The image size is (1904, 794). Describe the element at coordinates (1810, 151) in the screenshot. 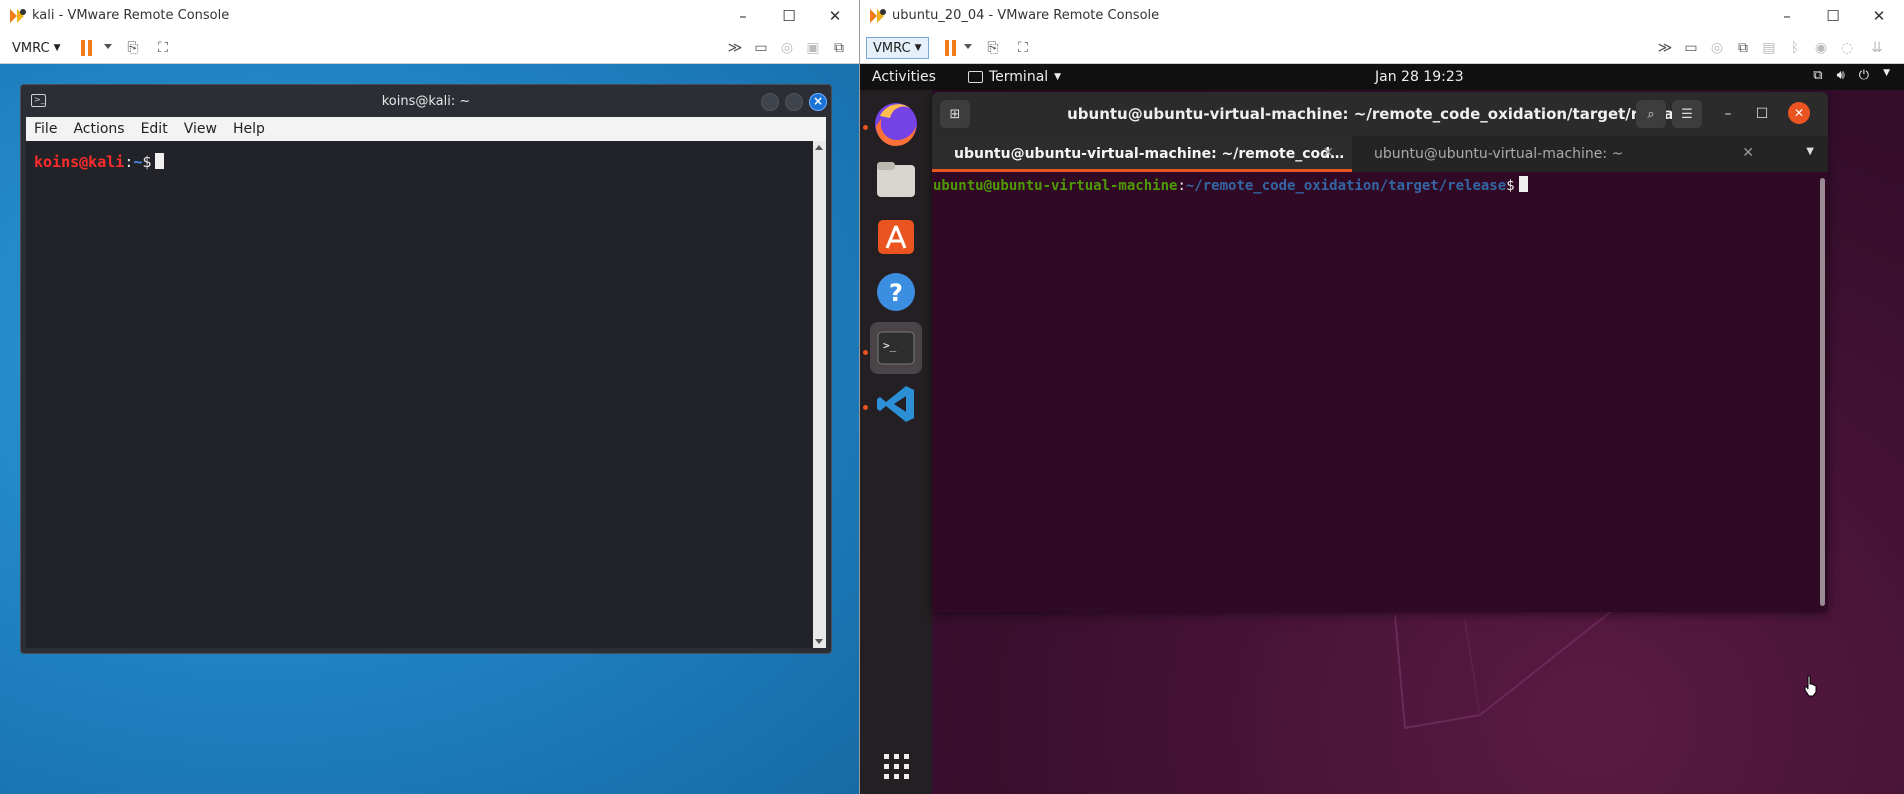

I see `tab-list-icon: ▼` at that location.